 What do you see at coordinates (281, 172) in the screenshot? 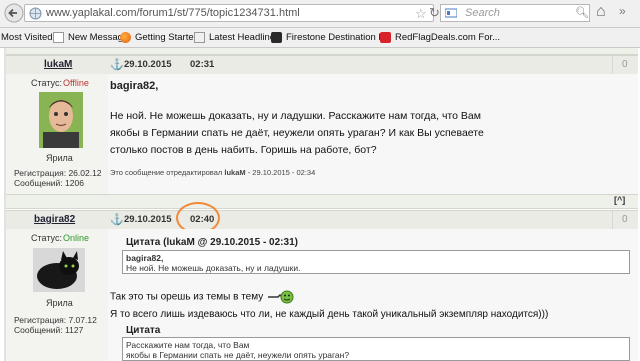
I see `edit-note-date: - 29.10.2015 - 02:34` at bounding box center [281, 172].